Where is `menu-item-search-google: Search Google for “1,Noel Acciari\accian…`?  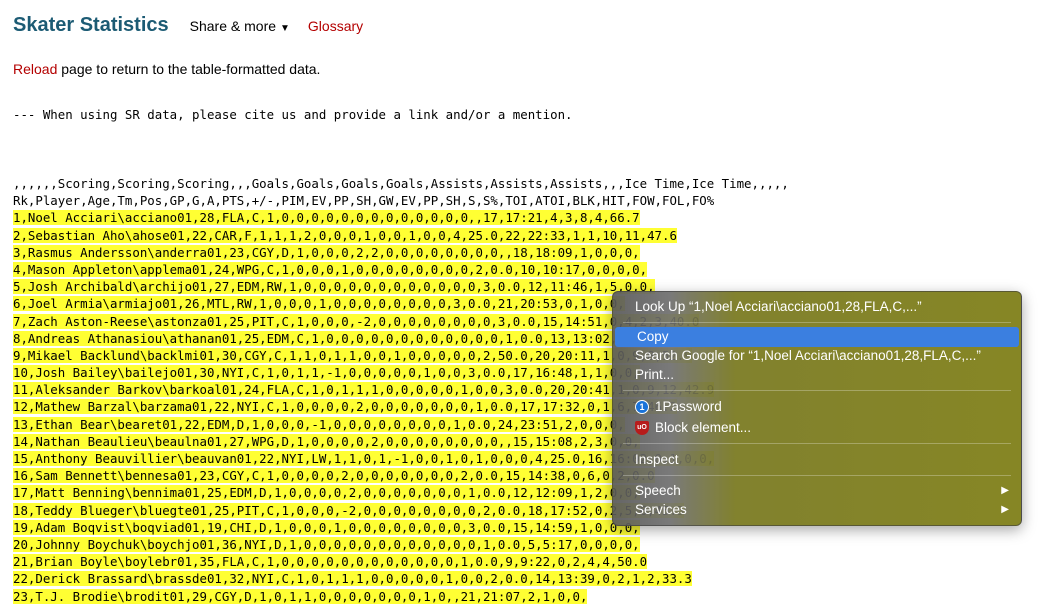 menu-item-search-google: Search Google for “1,Noel Acciari\accian… is located at coordinates (817, 356).